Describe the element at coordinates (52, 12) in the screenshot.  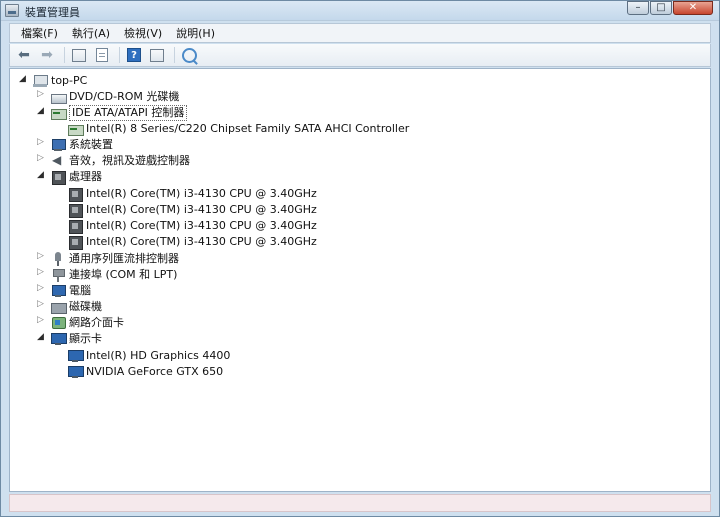
I see `window-title: 裝置管理員` at that location.